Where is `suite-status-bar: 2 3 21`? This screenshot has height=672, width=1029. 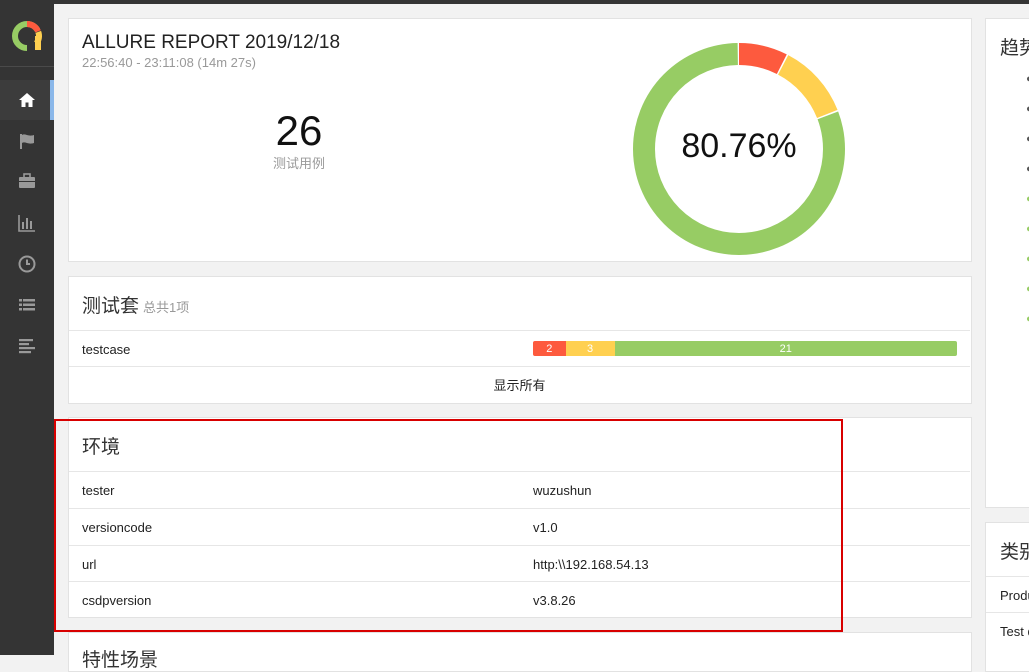 suite-status-bar: 2 3 21 is located at coordinates (745, 348).